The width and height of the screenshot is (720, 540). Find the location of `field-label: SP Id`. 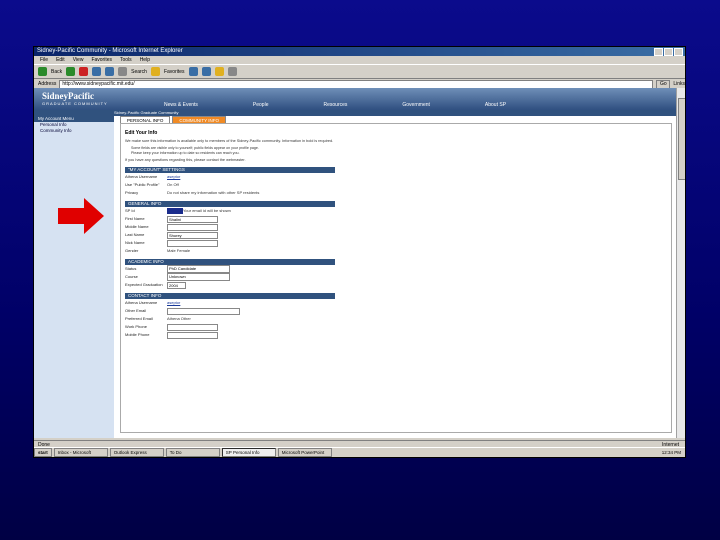

field-label: SP Id is located at coordinates (130, 210).